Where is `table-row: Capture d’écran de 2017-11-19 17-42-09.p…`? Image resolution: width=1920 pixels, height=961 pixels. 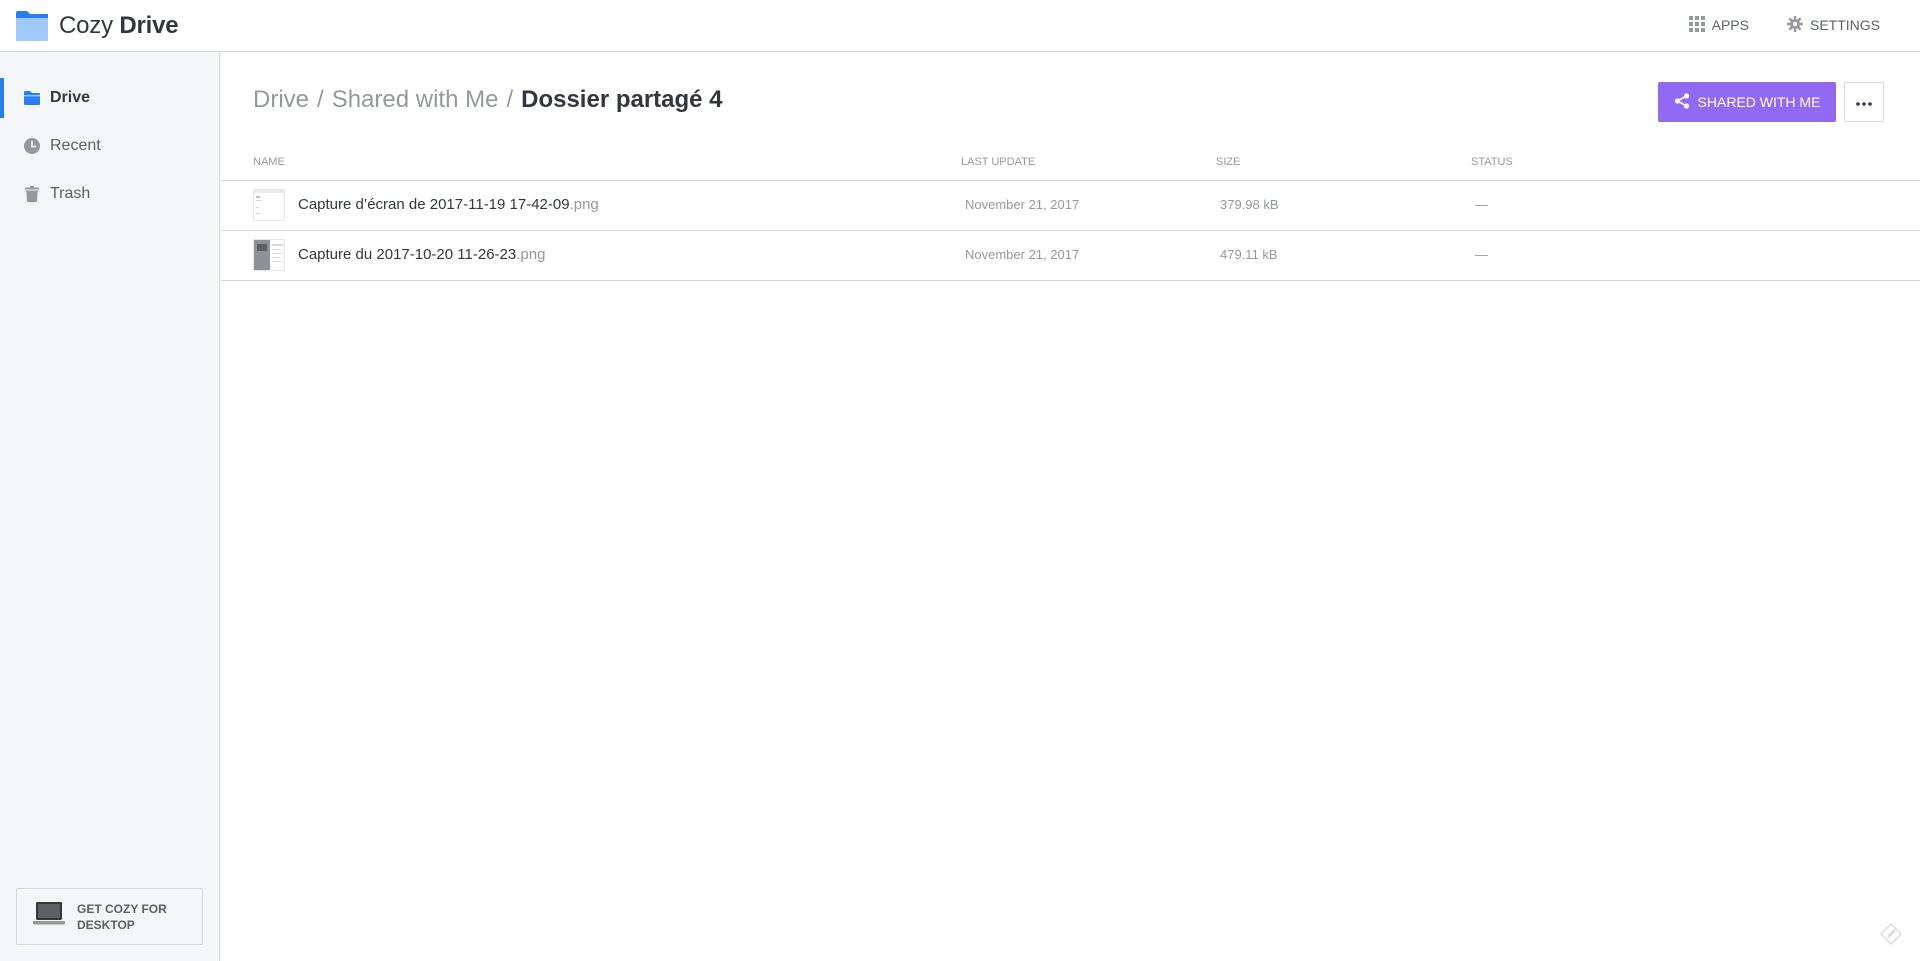 table-row: Capture d’écran de 2017-11-19 17-42-09.p… is located at coordinates (1070, 206).